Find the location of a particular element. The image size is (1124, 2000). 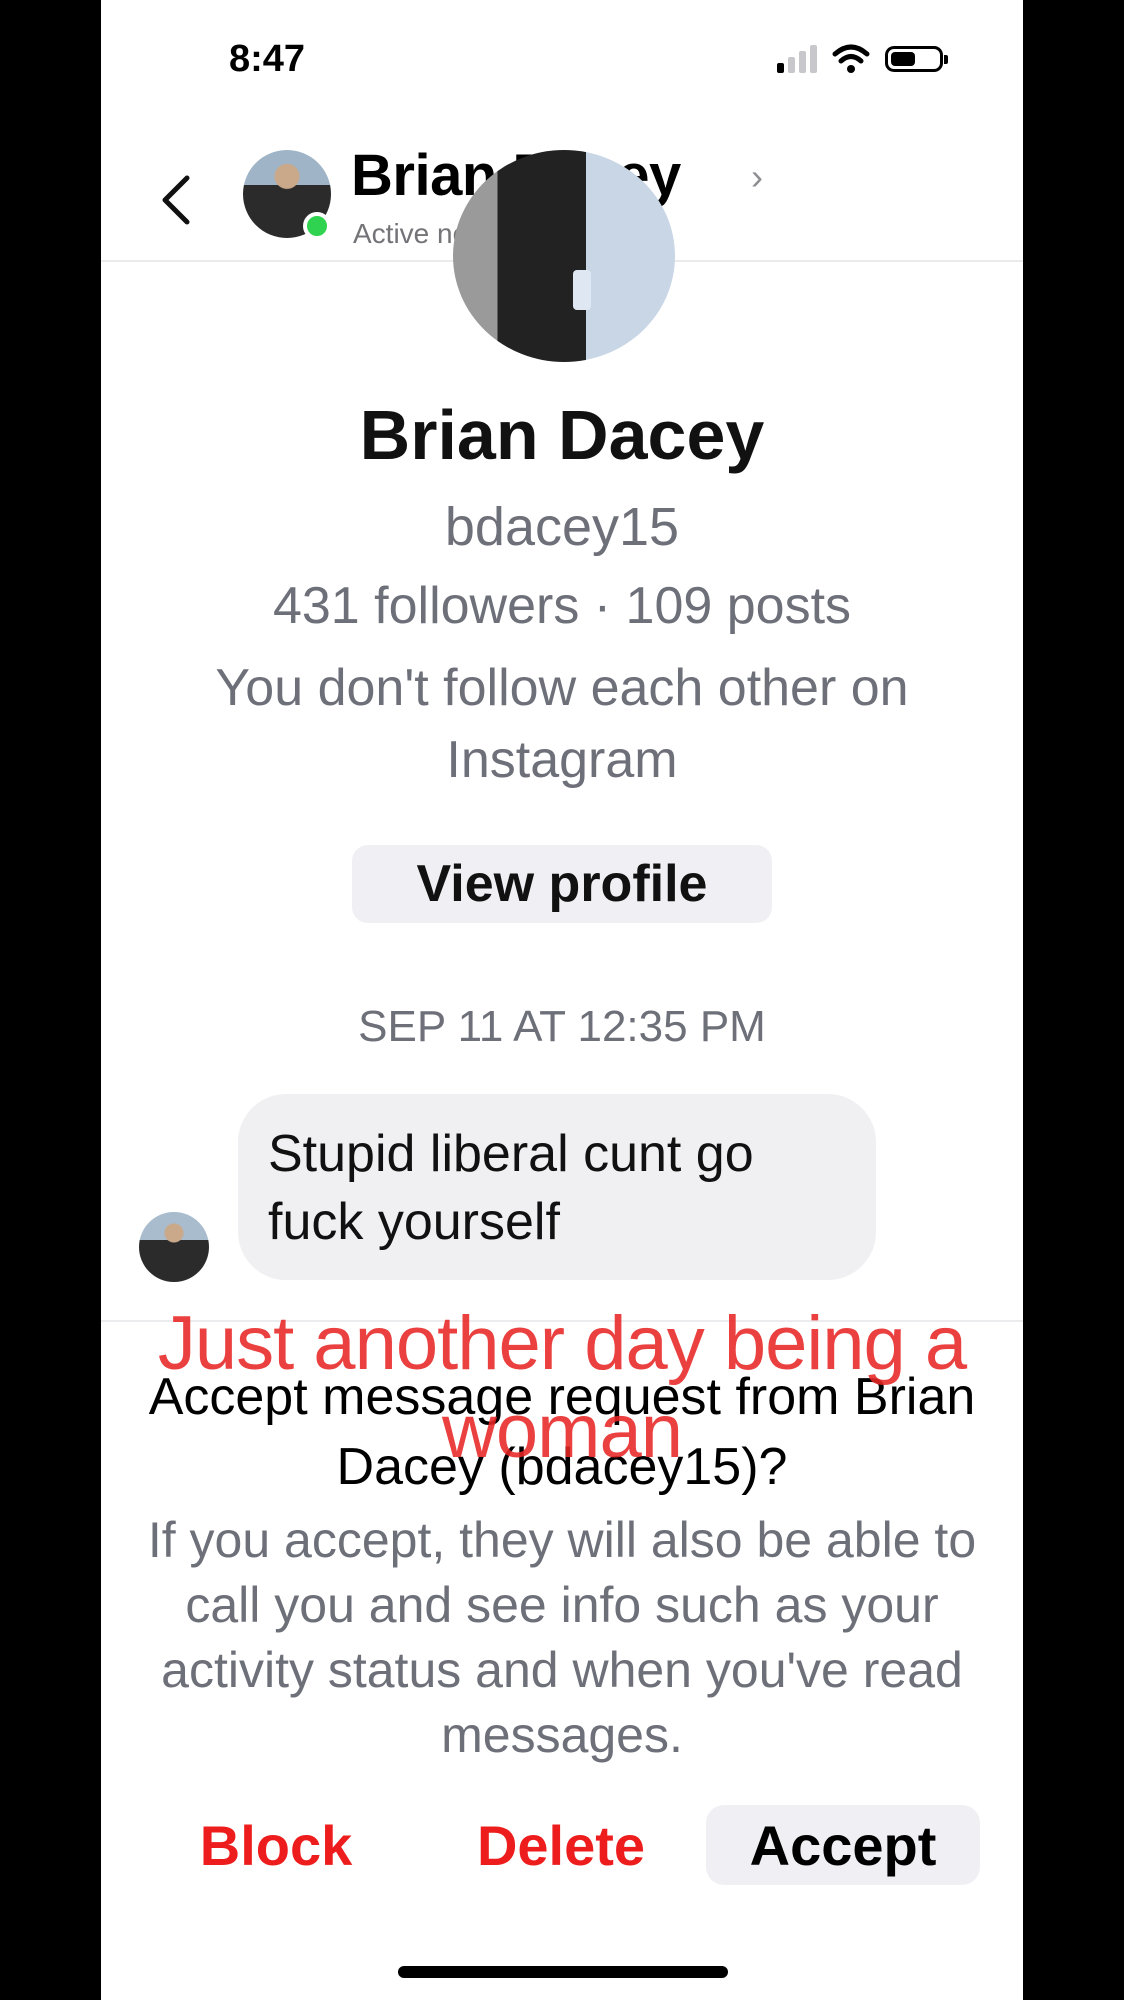

battery-icon is located at coordinates (916, 59).